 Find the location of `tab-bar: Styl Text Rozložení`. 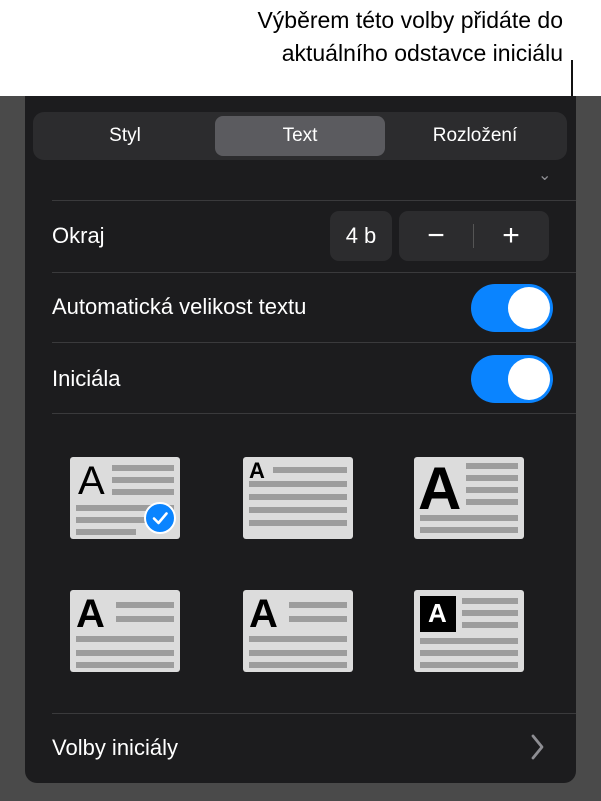

tab-bar: Styl Text Rozložení is located at coordinates (300, 136).